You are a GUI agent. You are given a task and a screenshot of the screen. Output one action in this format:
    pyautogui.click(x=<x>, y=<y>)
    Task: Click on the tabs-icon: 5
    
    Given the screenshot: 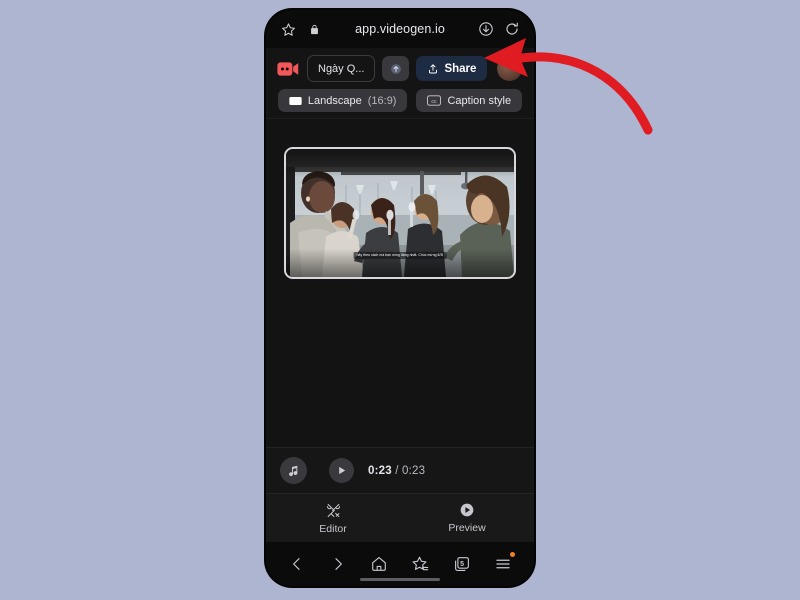 What is the action you would take?
    pyautogui.click(x=462, y=564)
    